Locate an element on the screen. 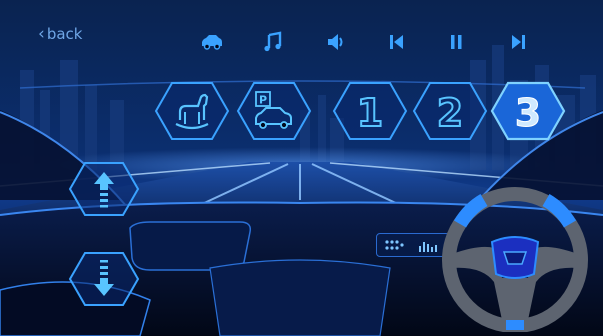 Image resolution: width=603 pixels, height=336 pixels. gear-3-icon: 3 is located at coordinates (528, 111).